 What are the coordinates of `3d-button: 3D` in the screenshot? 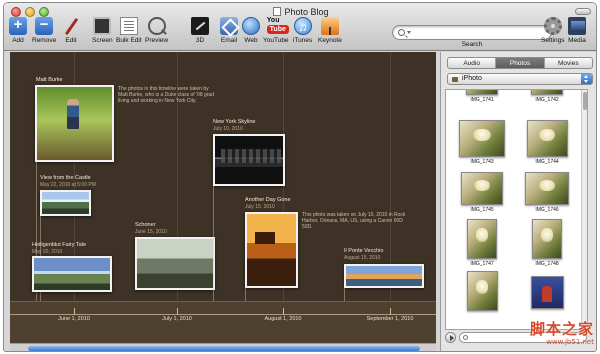 It's located at (200, 30).